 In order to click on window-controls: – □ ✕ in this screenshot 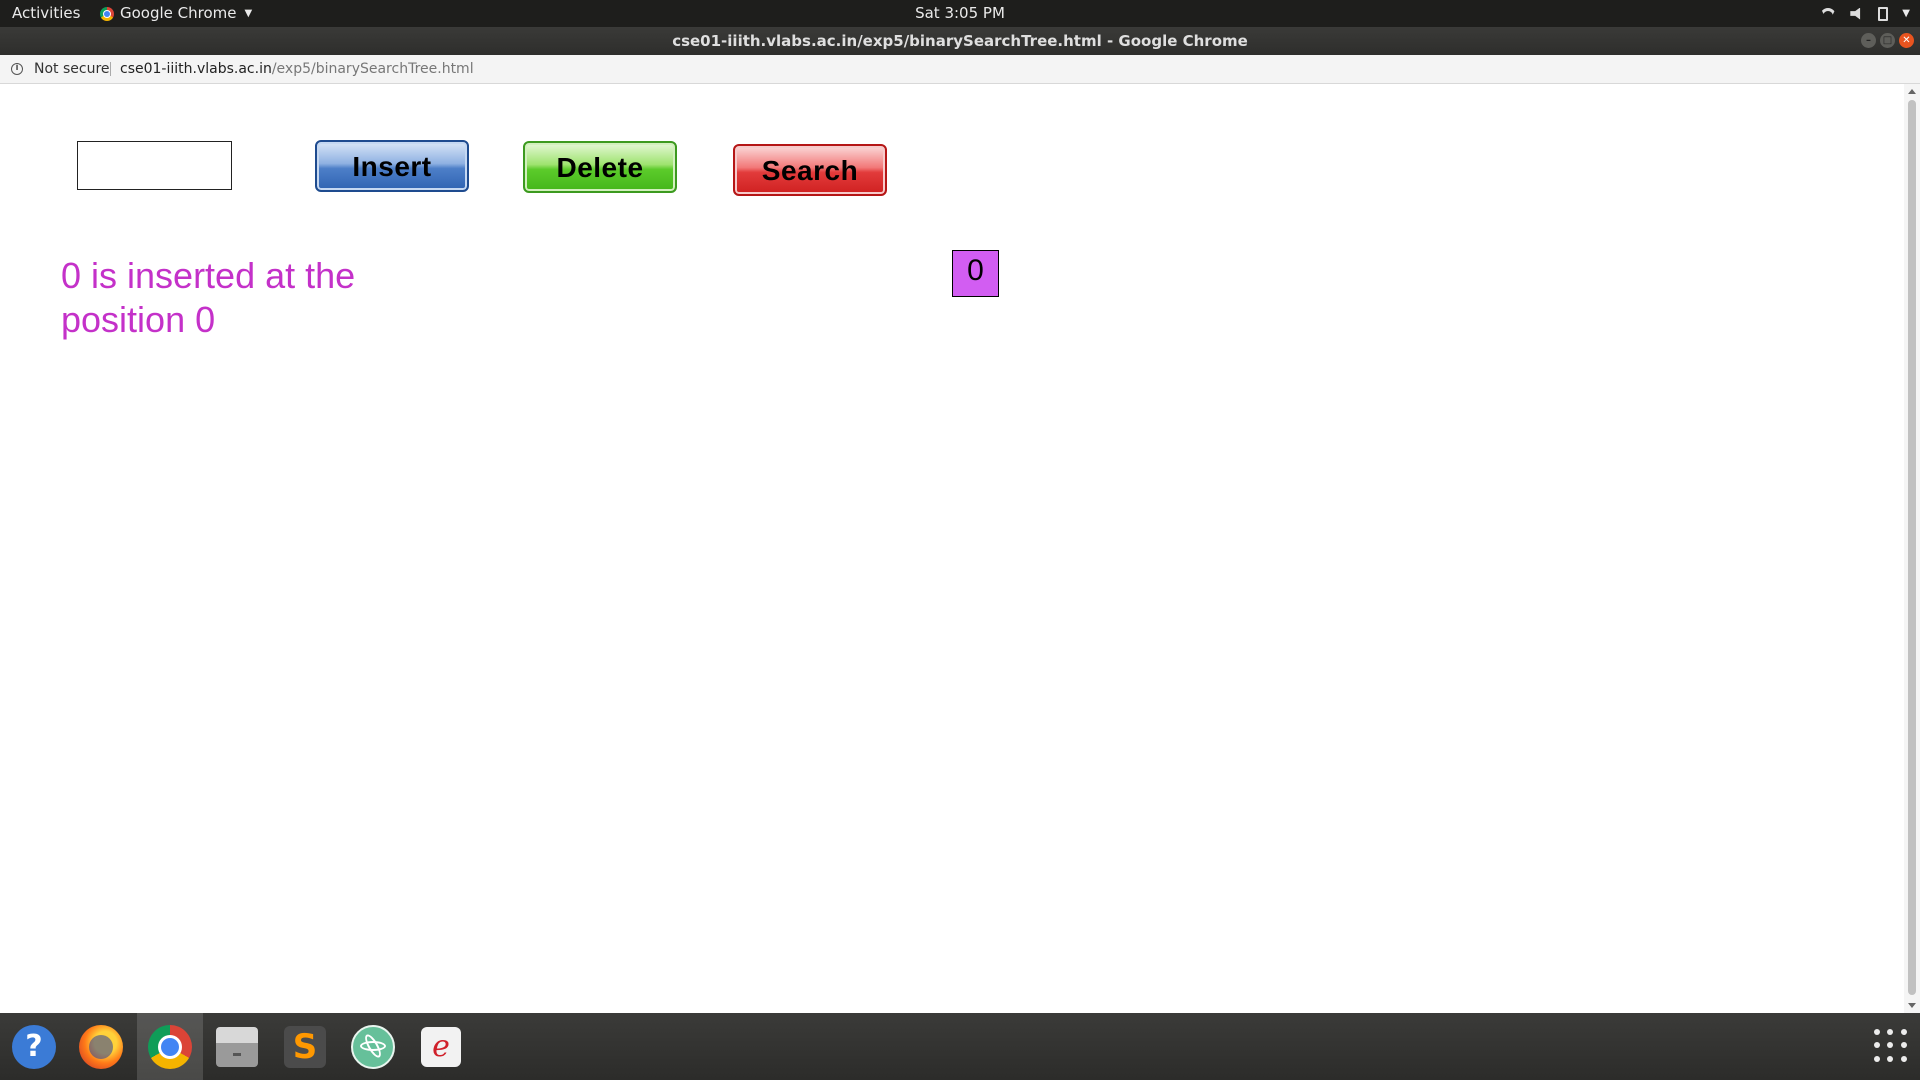, I will do `click(1887, 40)`.